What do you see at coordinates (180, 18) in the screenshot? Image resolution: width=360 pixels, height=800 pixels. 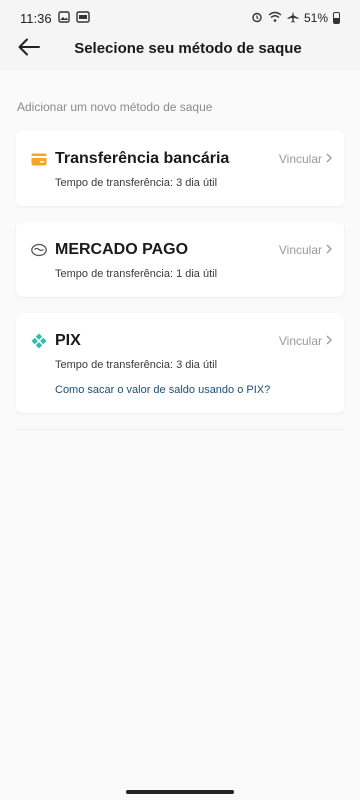 I see `status-bar: 11:36 51%` at bounding box center [180, 18].